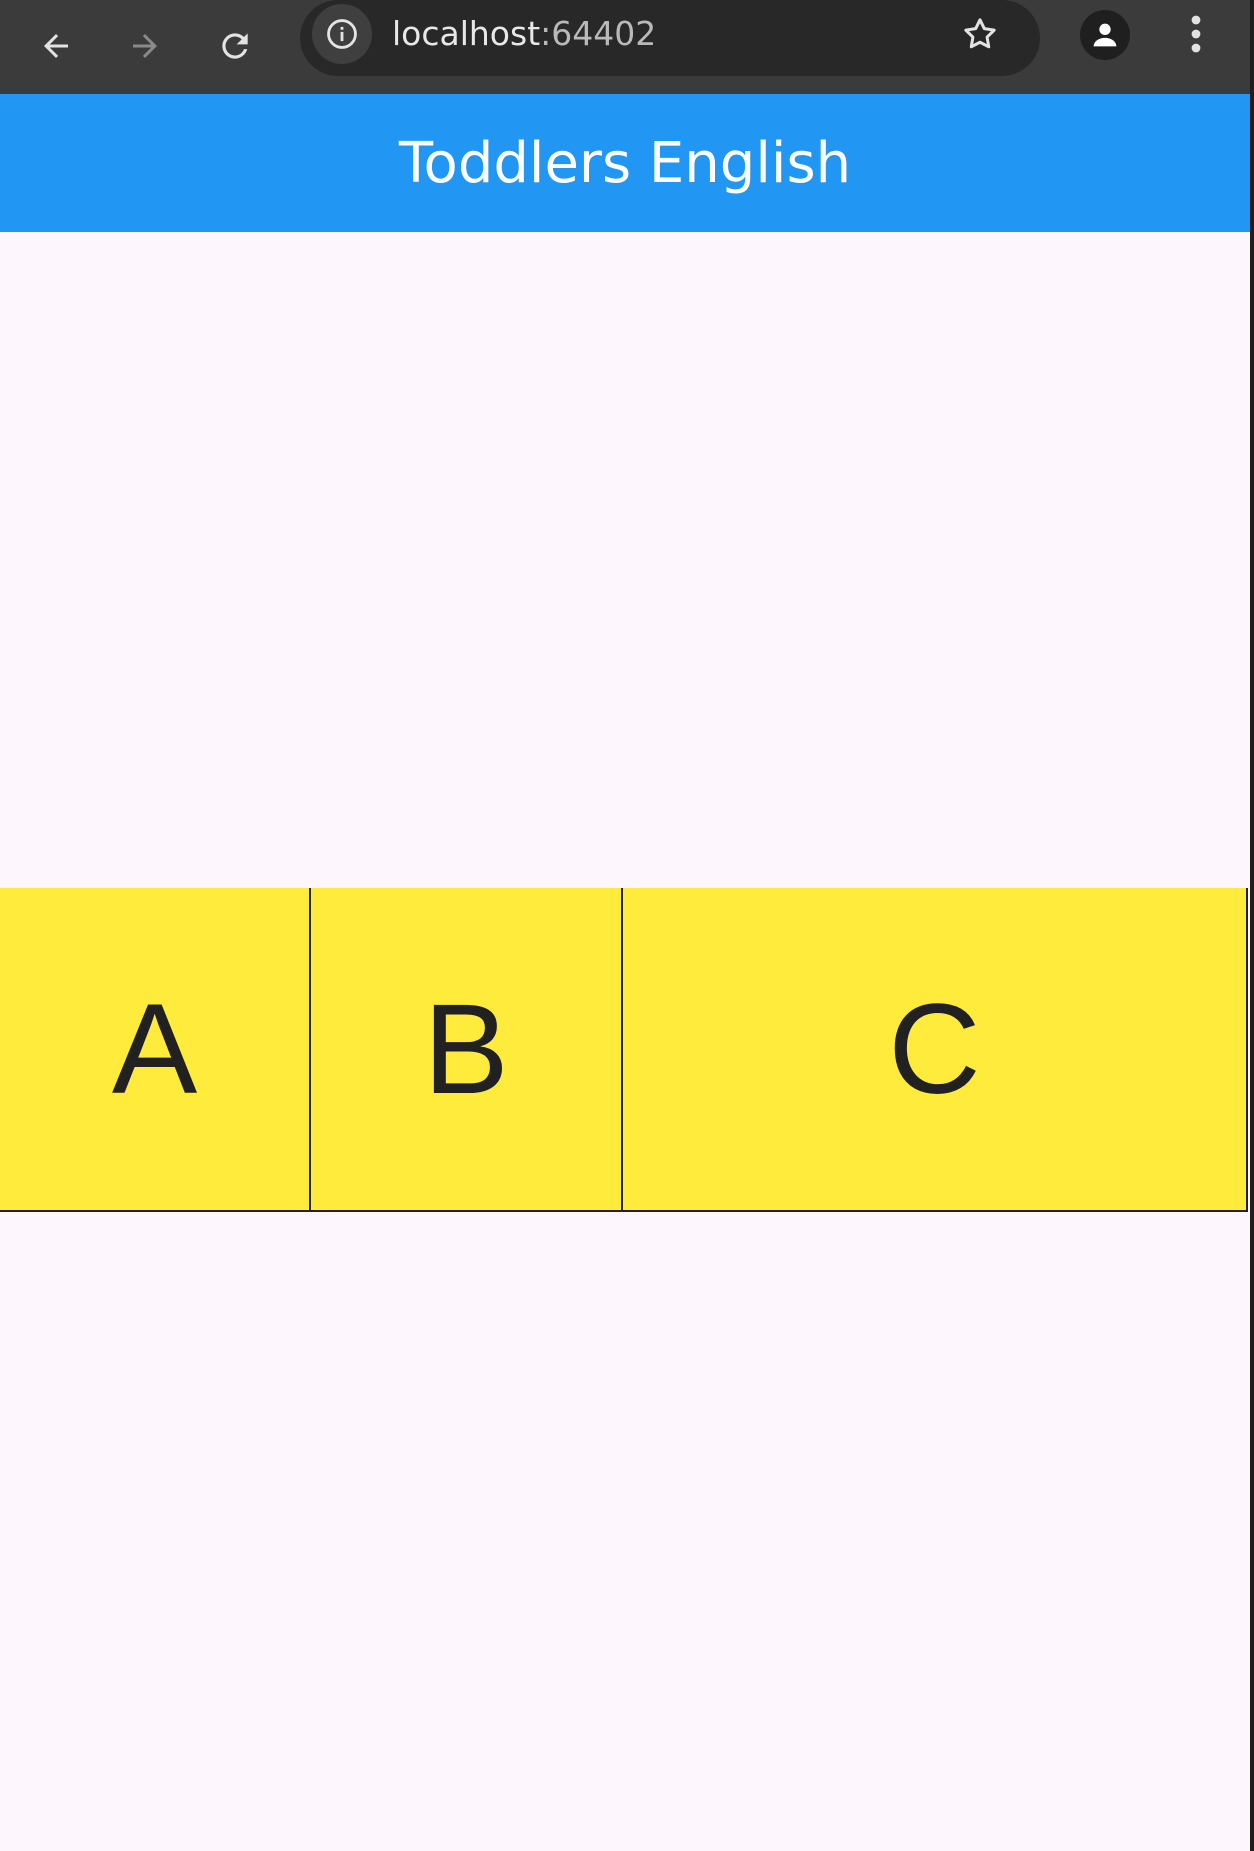 This screenshot has width=1254, height=1851. I want to click on forward-arrow-icon, so click(145, 46).